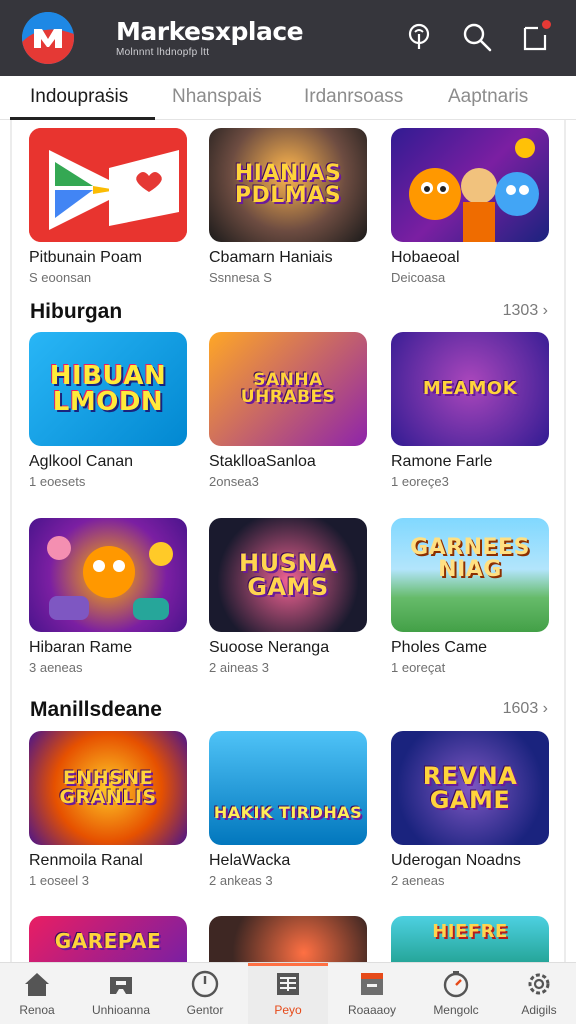  Describe the element at coordinates (163, 52) in the screenshot. I see `app-subtitle: Molnnnt lhdnopfp ltt` at that location.